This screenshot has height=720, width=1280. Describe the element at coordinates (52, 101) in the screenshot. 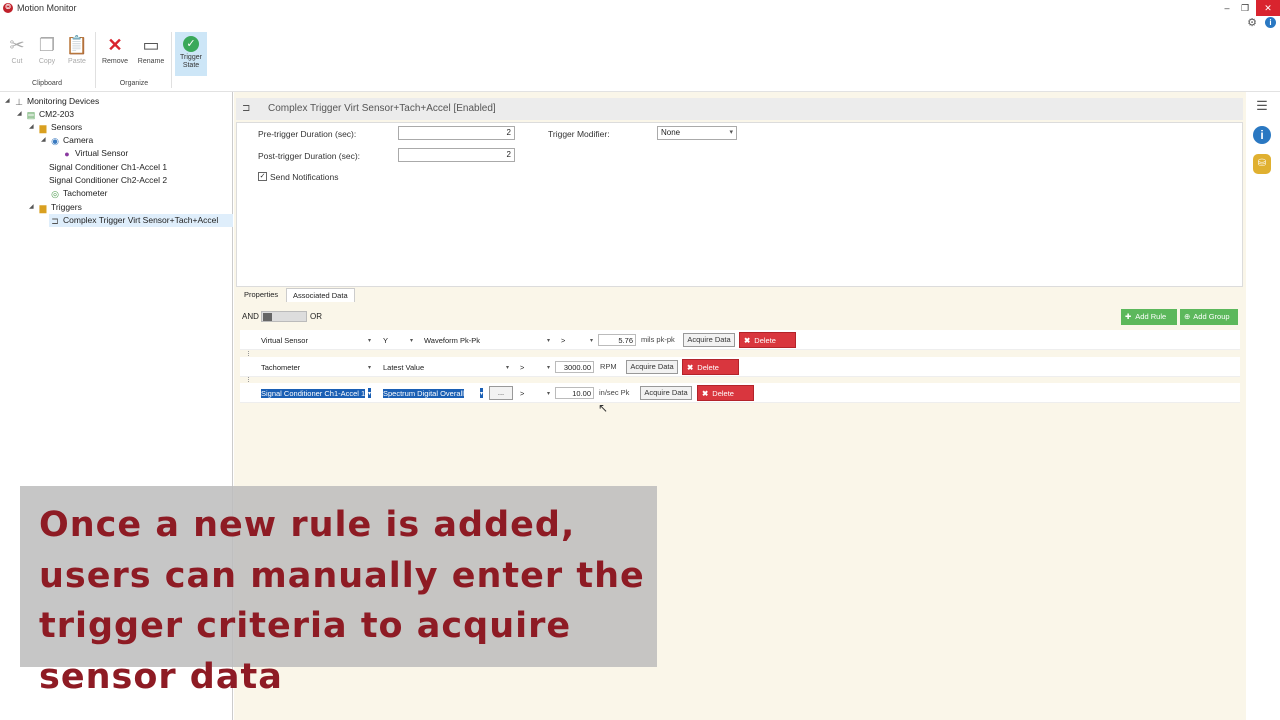

I see `tree-node-monitoring-devices: ◢ ⊥ Monitoring Devices` at that location.